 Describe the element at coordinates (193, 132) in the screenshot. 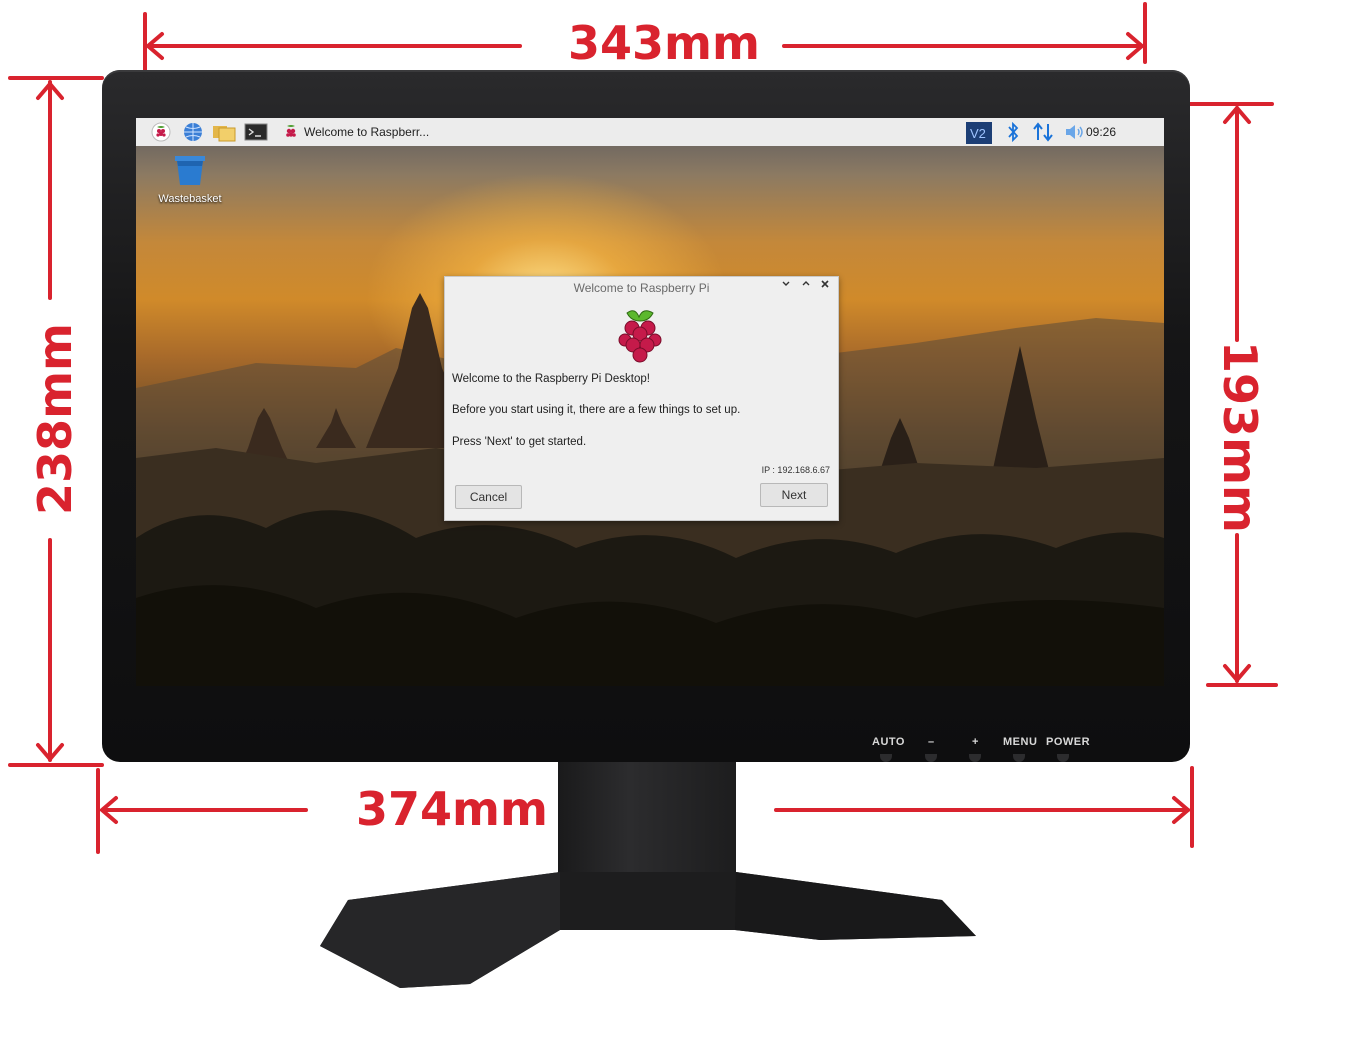

I see `web-browser-icon` at that location.